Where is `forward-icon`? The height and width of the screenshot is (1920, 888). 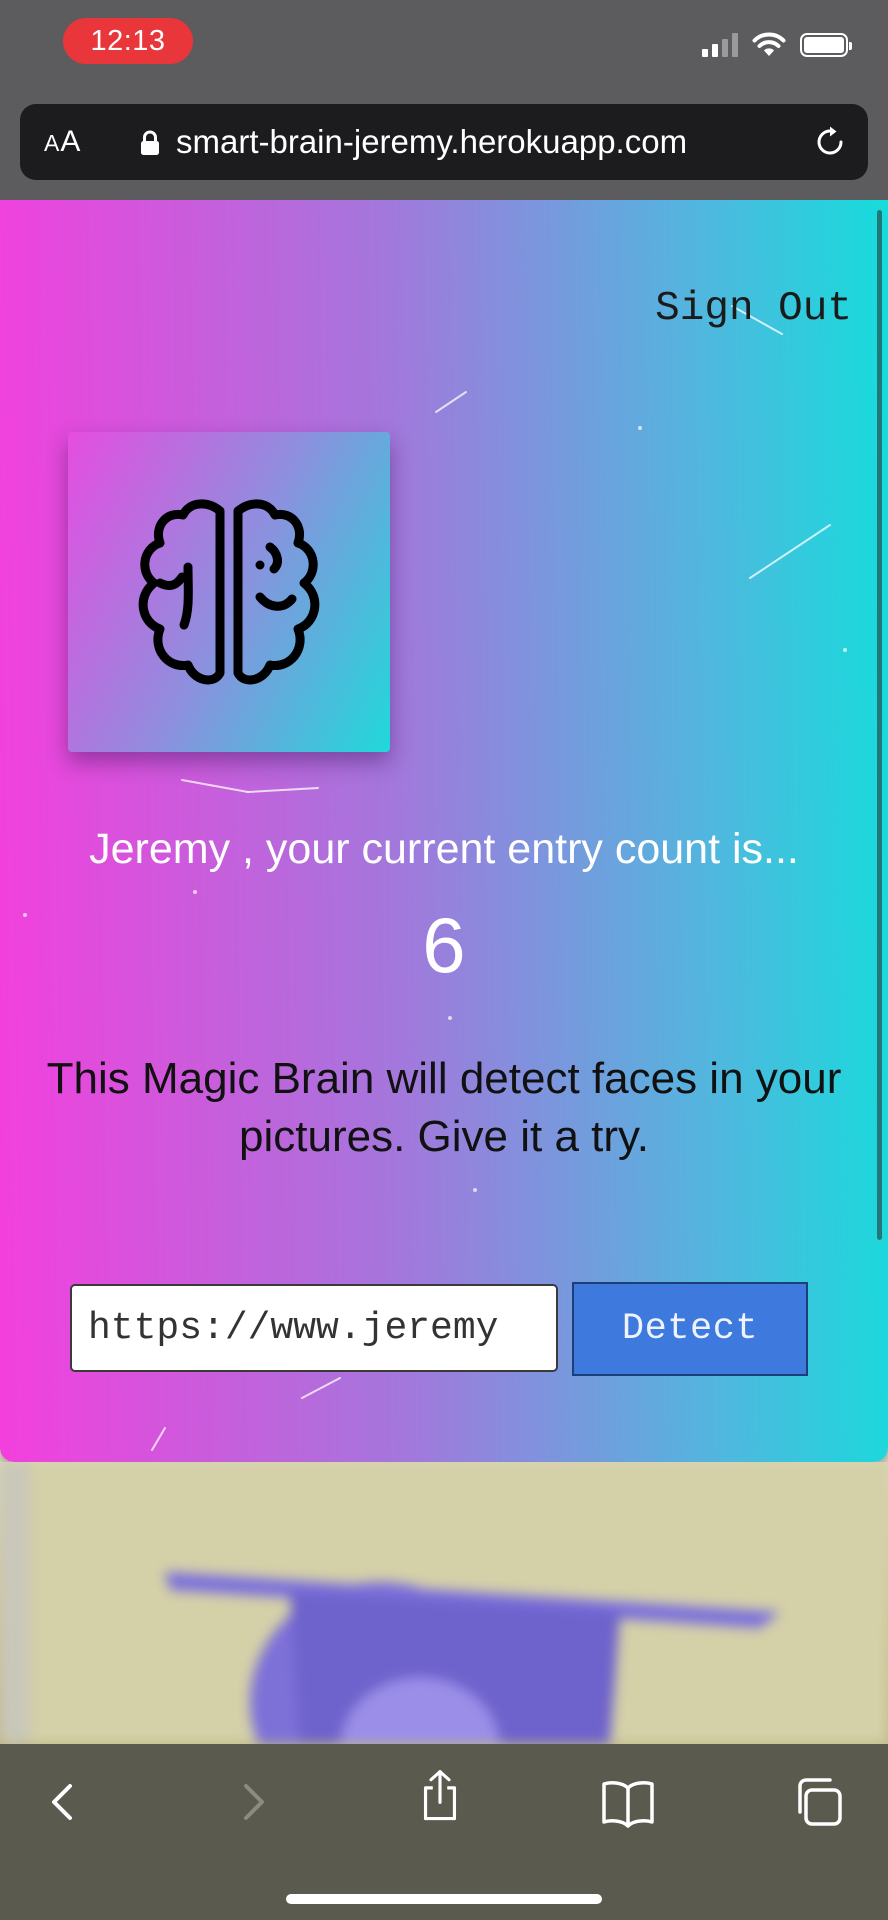
forward-icon is located at coordinates (254, 1802).